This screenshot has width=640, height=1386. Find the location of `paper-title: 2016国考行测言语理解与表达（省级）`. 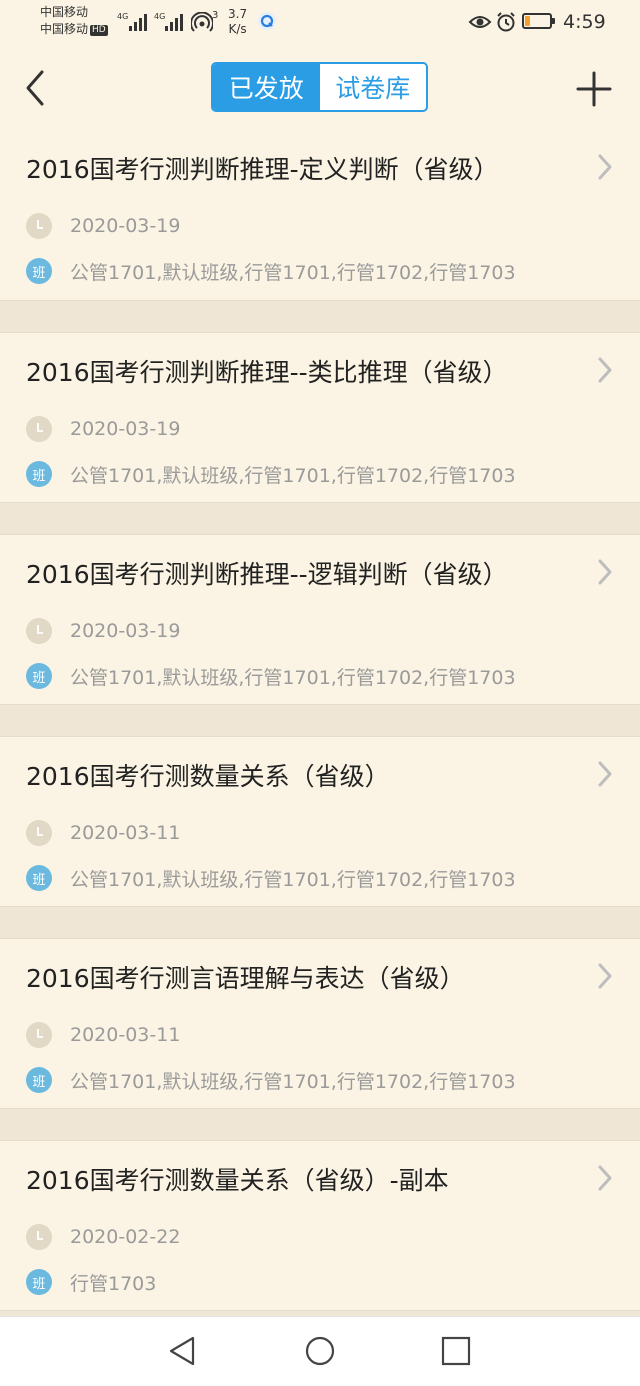

paper-title: 2016国考行测言语理解与表达（省级） is located at coordinates (245, 978).